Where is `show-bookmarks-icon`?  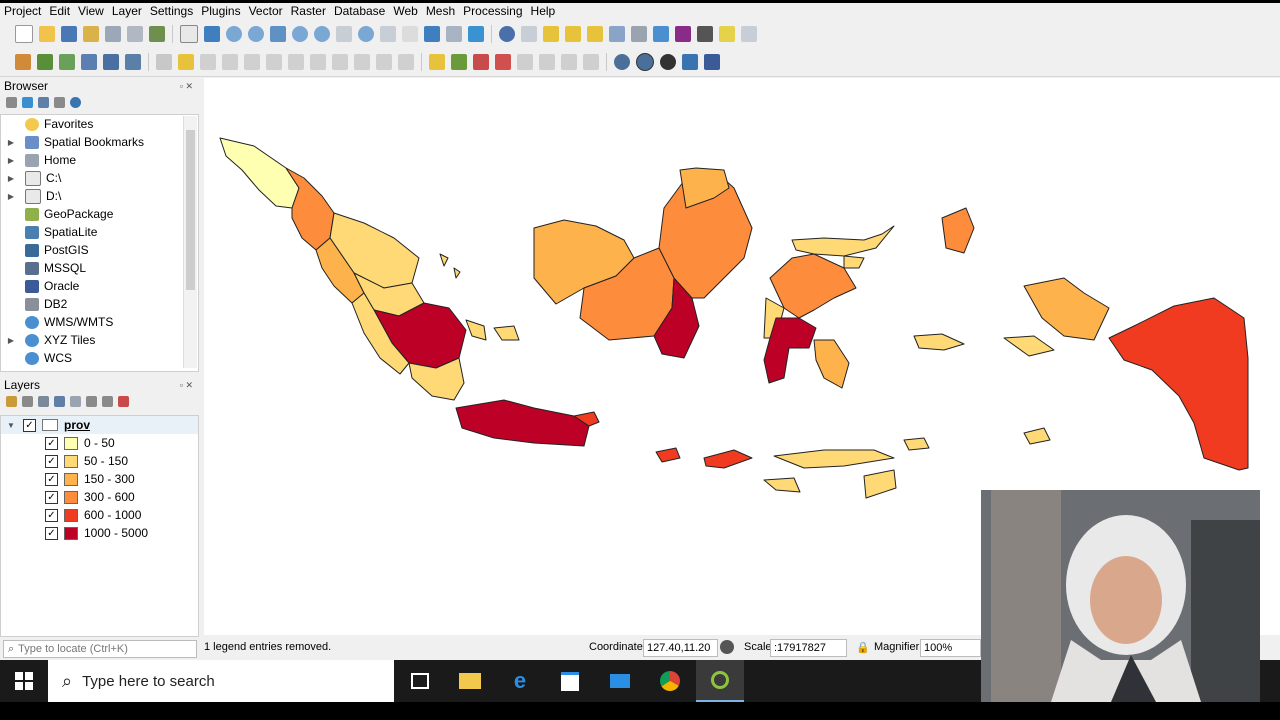
show-bookmarks-icon is located at coordinates (454, 34).